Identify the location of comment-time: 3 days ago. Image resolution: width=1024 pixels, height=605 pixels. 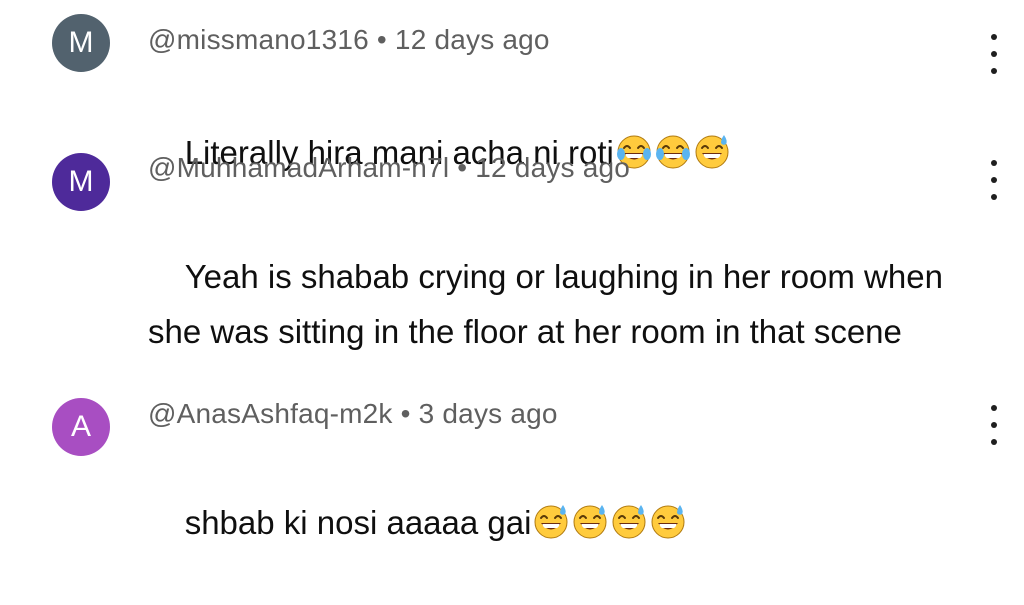
(488, 413).